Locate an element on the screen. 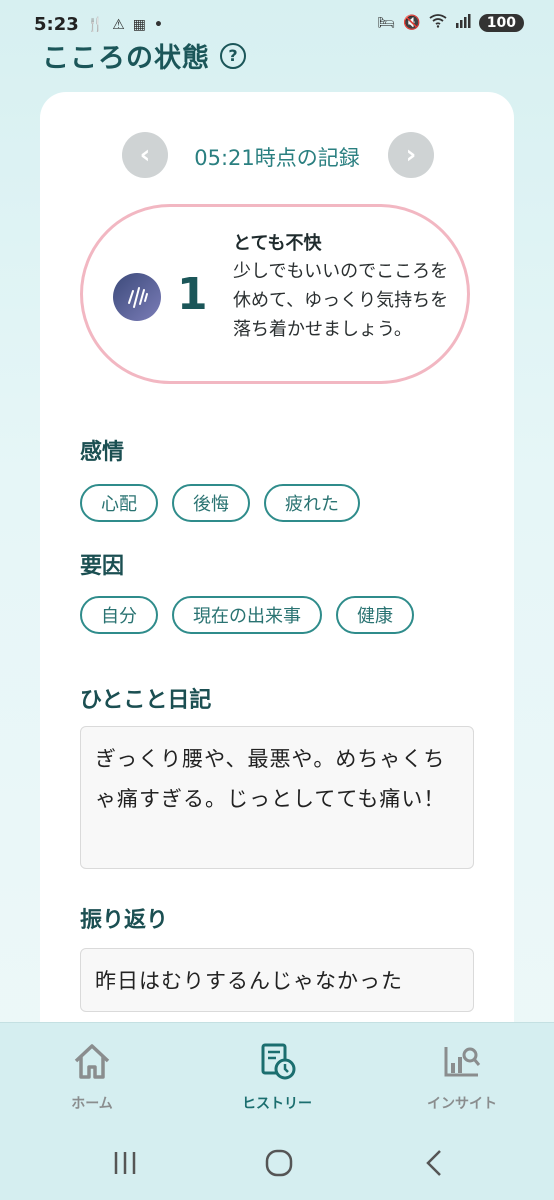 This screenshot has width=554, height=1200. home-icon is located at coordinates (92, 1063).